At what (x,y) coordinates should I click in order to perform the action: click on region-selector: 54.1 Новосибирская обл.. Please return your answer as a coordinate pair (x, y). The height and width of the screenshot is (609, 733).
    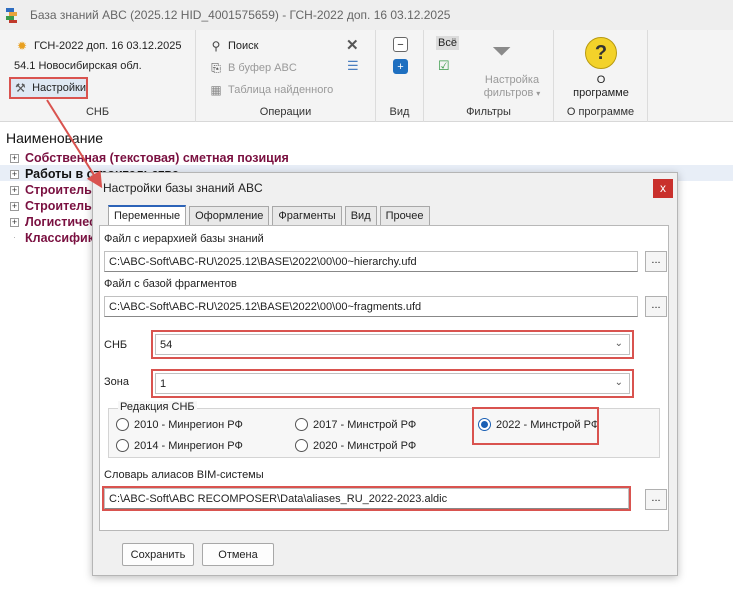
    Looking at the image, I should click on (78, 66).